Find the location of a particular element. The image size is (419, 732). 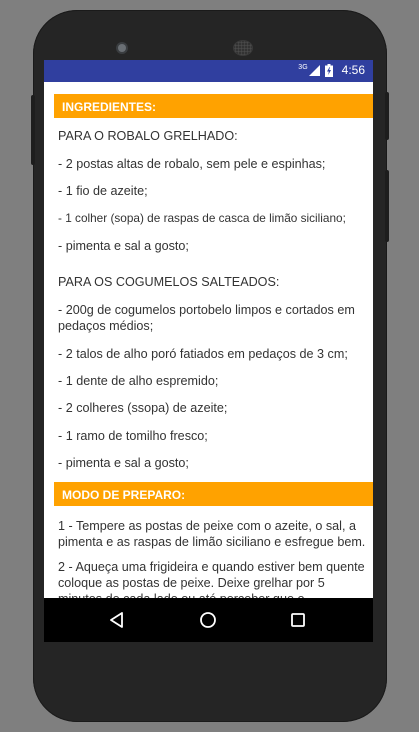

side-button is located at coordinates (387, 206).